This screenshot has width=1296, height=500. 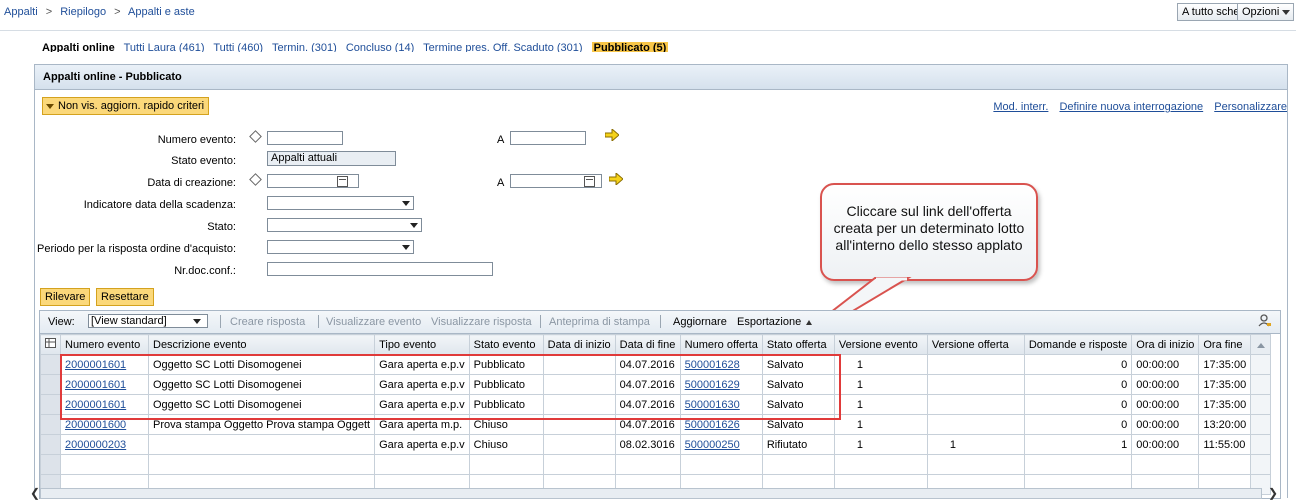 What do you see at coordinates (164, 47) in the screenshot?
I see `query-link-tutti-laura: Tutti Laura (461)` at bounding box center [164, 47].